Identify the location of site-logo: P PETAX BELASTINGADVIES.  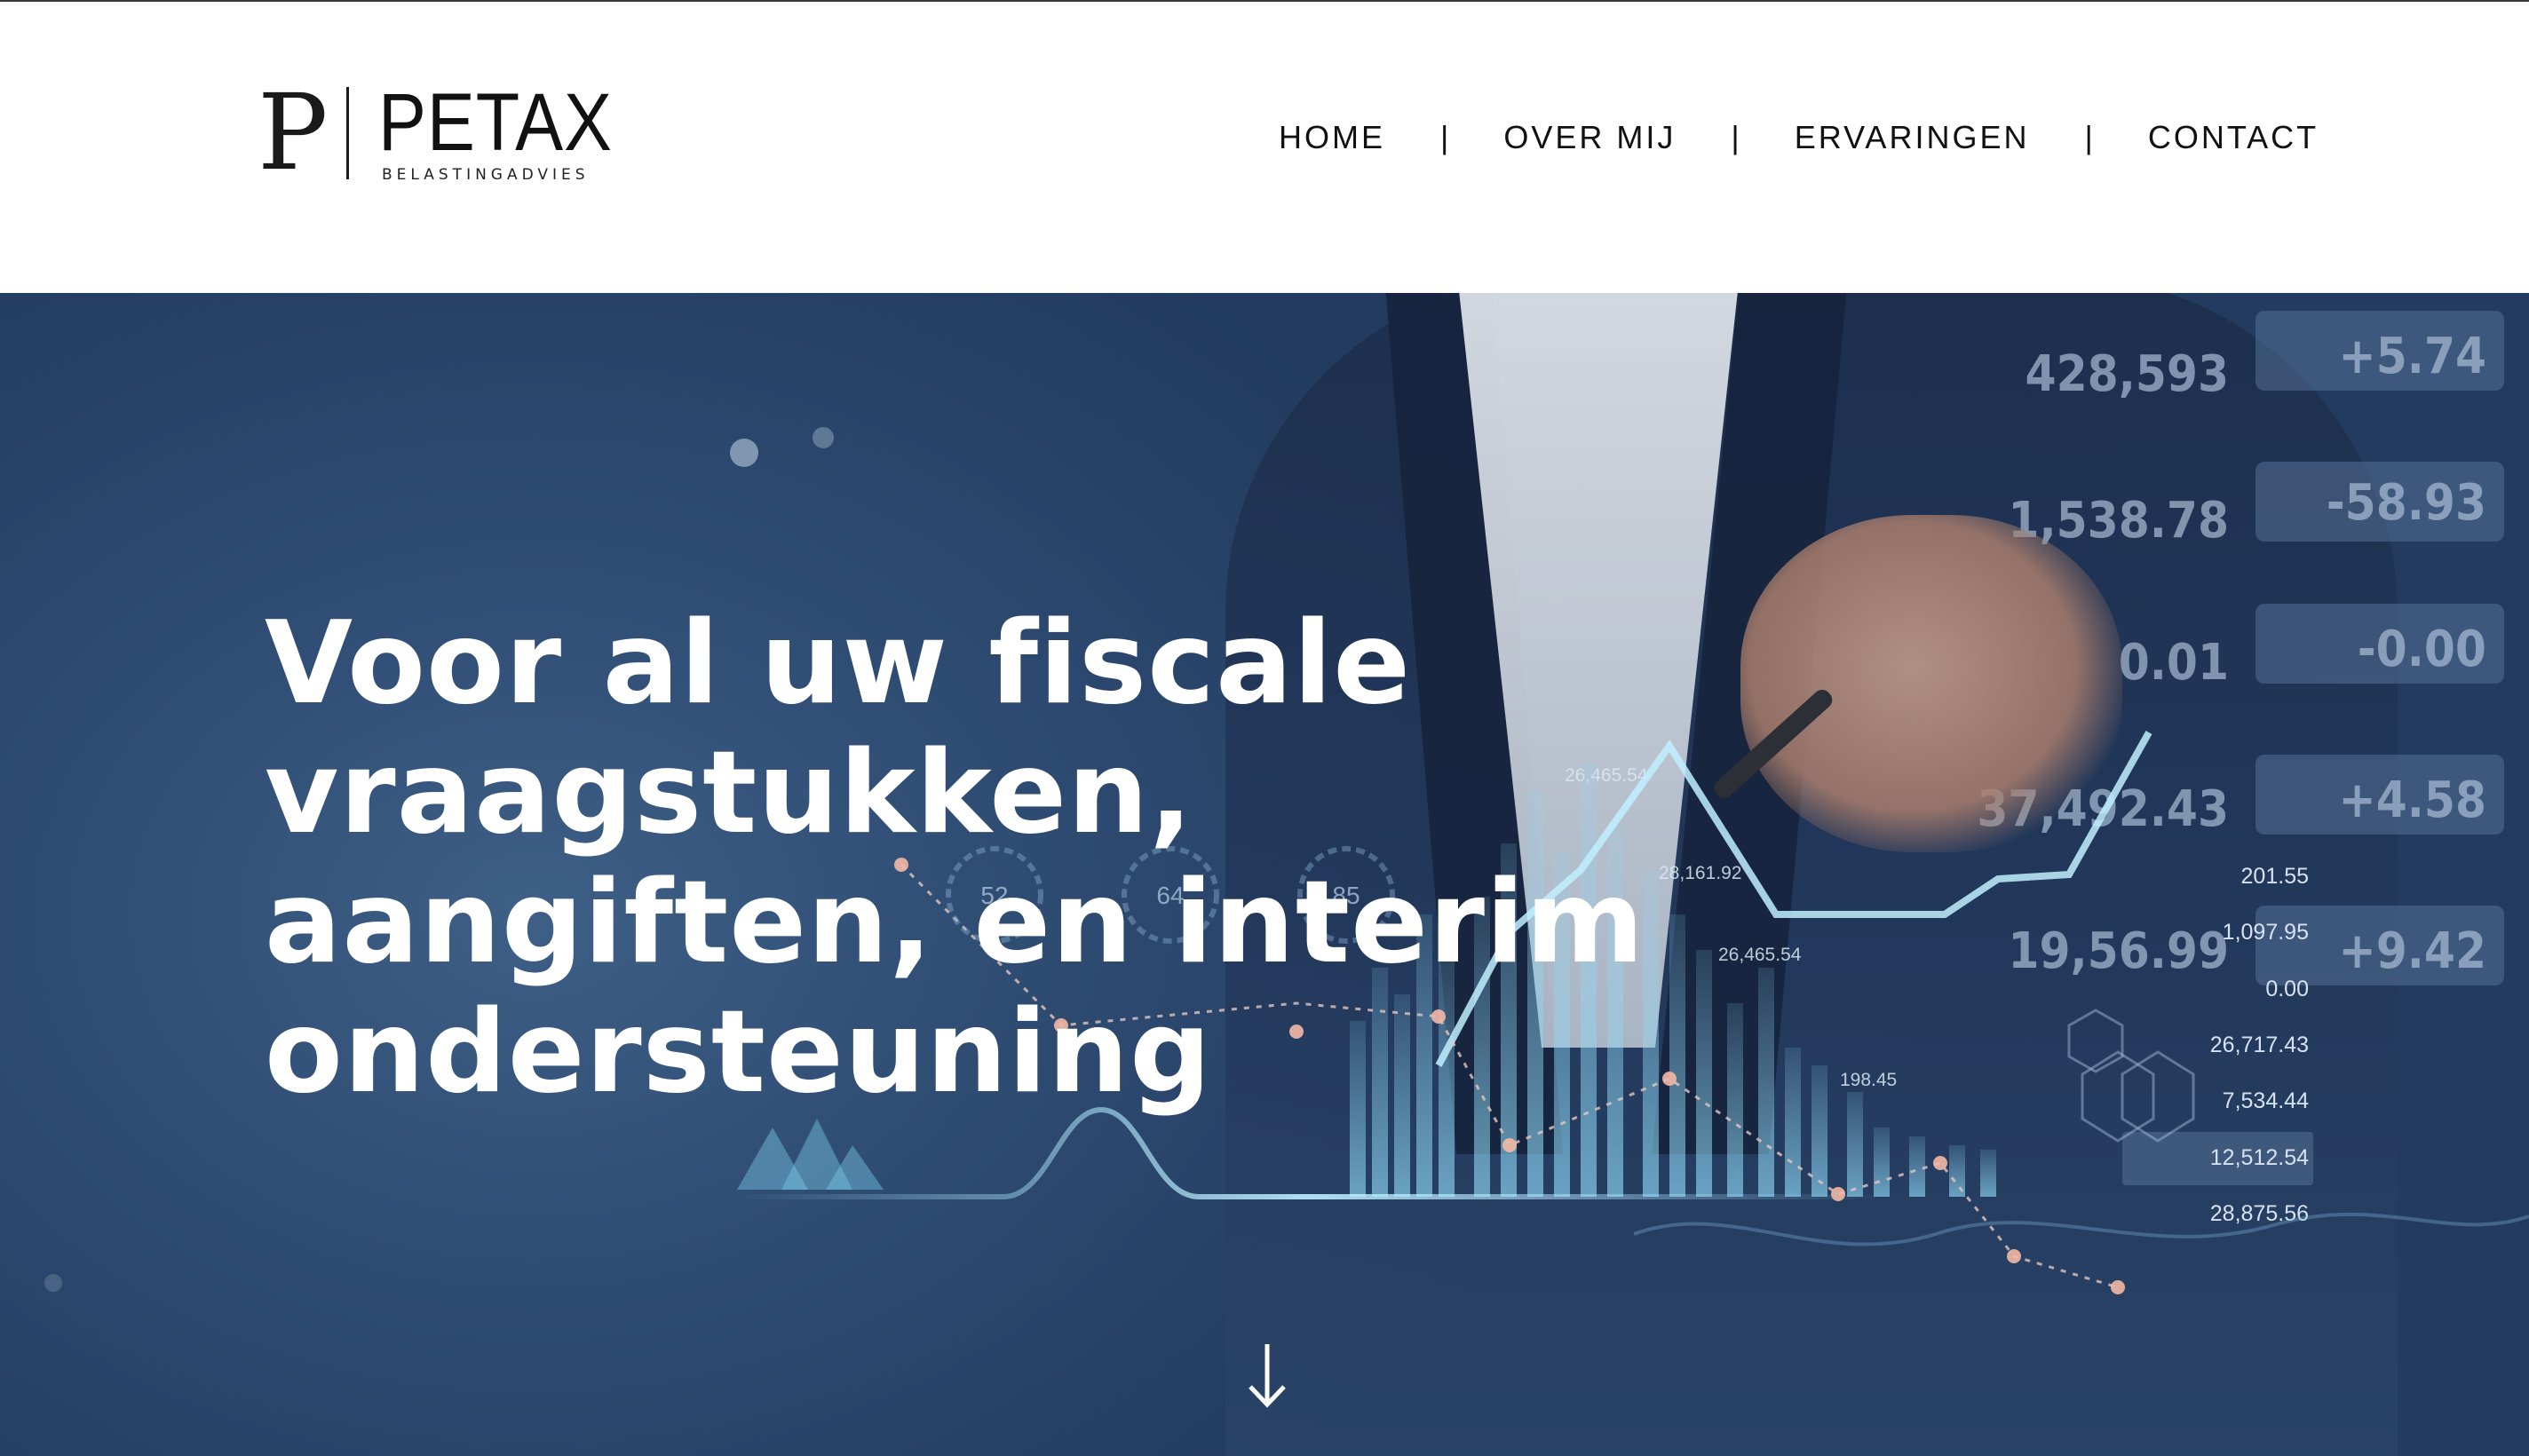
(444, 133).